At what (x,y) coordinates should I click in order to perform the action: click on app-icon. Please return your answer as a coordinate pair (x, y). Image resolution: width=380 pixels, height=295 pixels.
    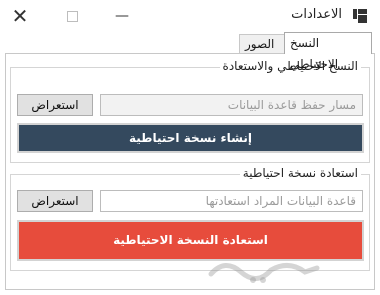
    Looking at the image, I should click on (360, 16).